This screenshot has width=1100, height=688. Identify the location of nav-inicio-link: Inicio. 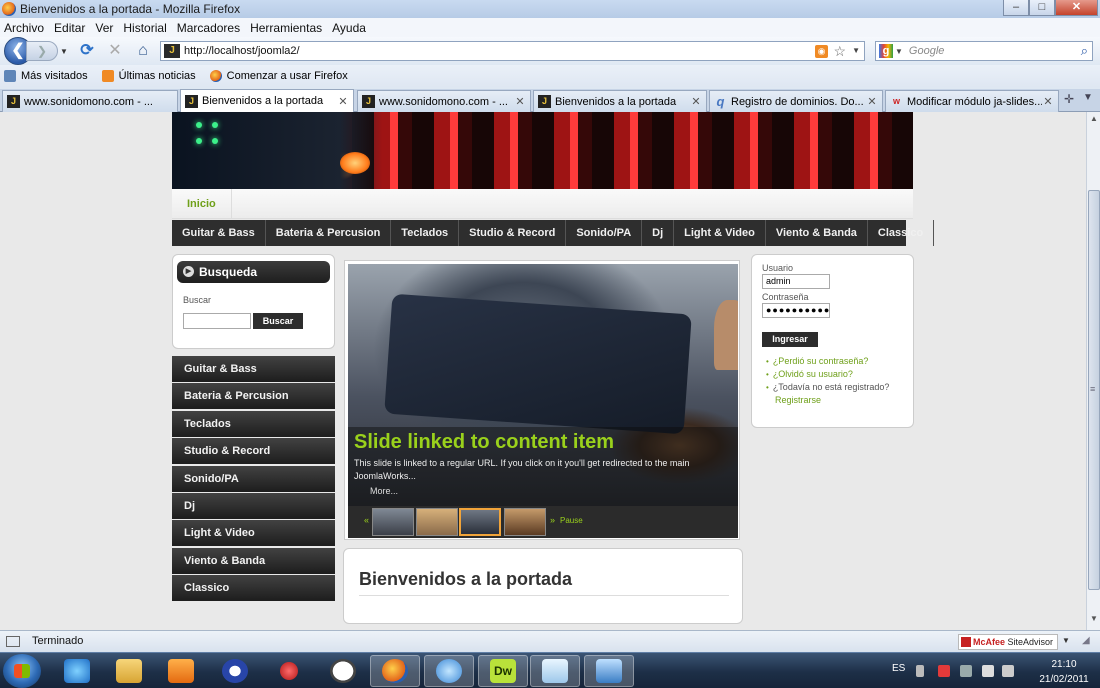
(202, 204).